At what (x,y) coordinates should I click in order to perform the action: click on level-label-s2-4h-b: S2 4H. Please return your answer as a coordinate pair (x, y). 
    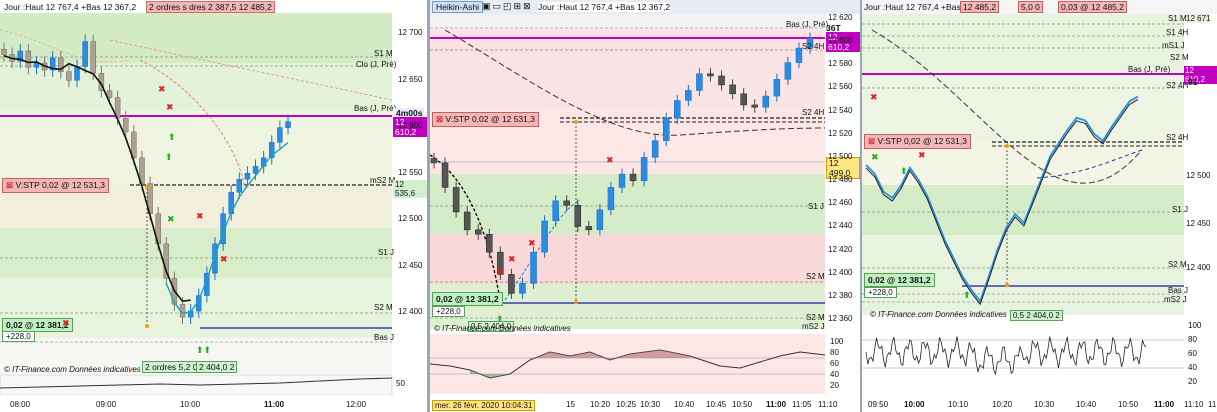
    Looking at the image, I should click on (1177, 137).